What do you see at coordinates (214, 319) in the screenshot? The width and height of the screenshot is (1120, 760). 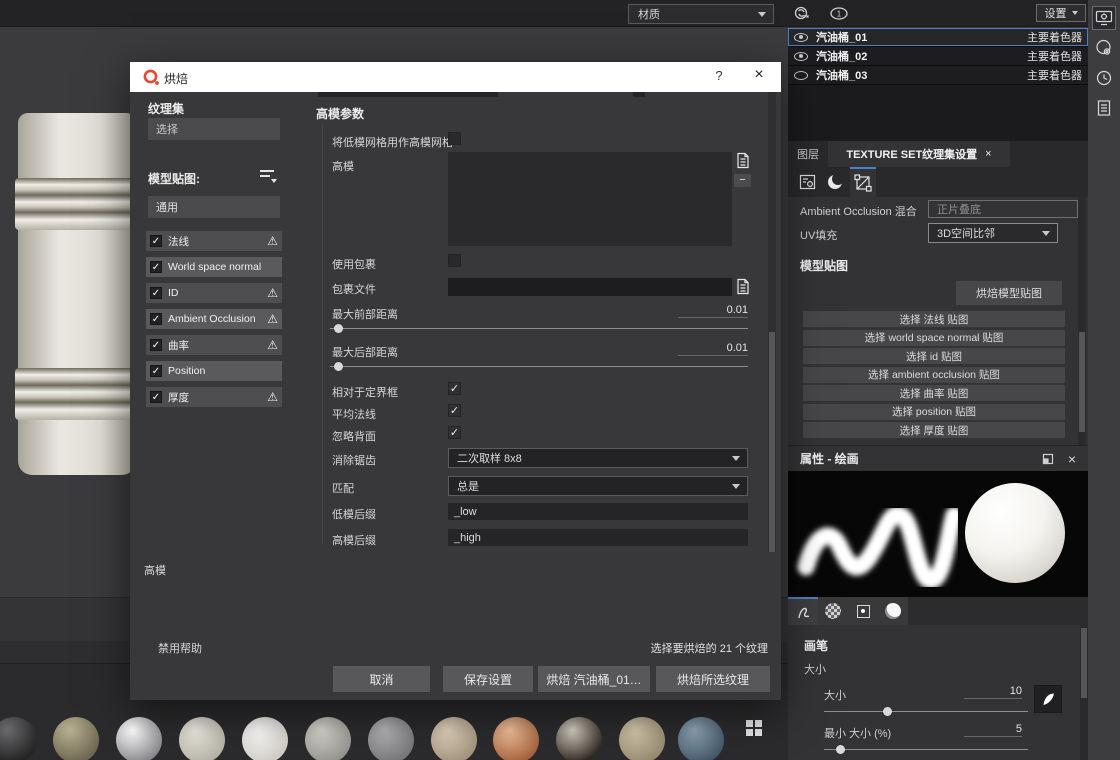 I see `bake-map-row: ✓ Ambient Occlusion ⚠` at bounding box center [214, 319].